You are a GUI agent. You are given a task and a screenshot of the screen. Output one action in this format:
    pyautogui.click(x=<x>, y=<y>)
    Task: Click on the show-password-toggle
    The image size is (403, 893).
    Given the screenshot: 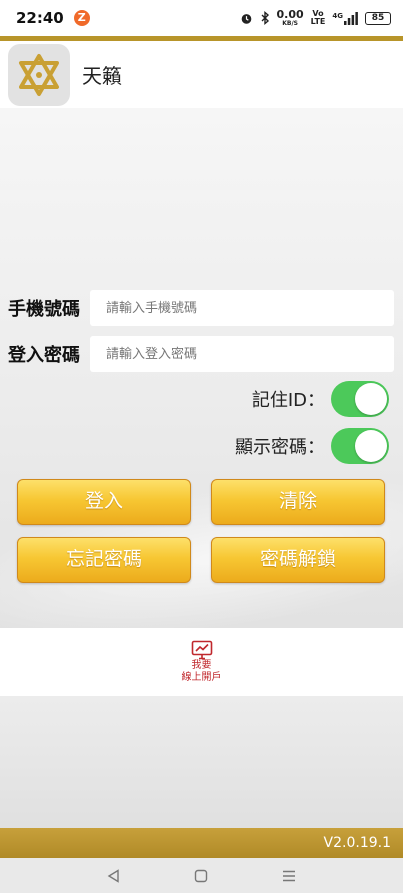 What is the action you would take?
    pyautogui.click(x=360, y=446)
    